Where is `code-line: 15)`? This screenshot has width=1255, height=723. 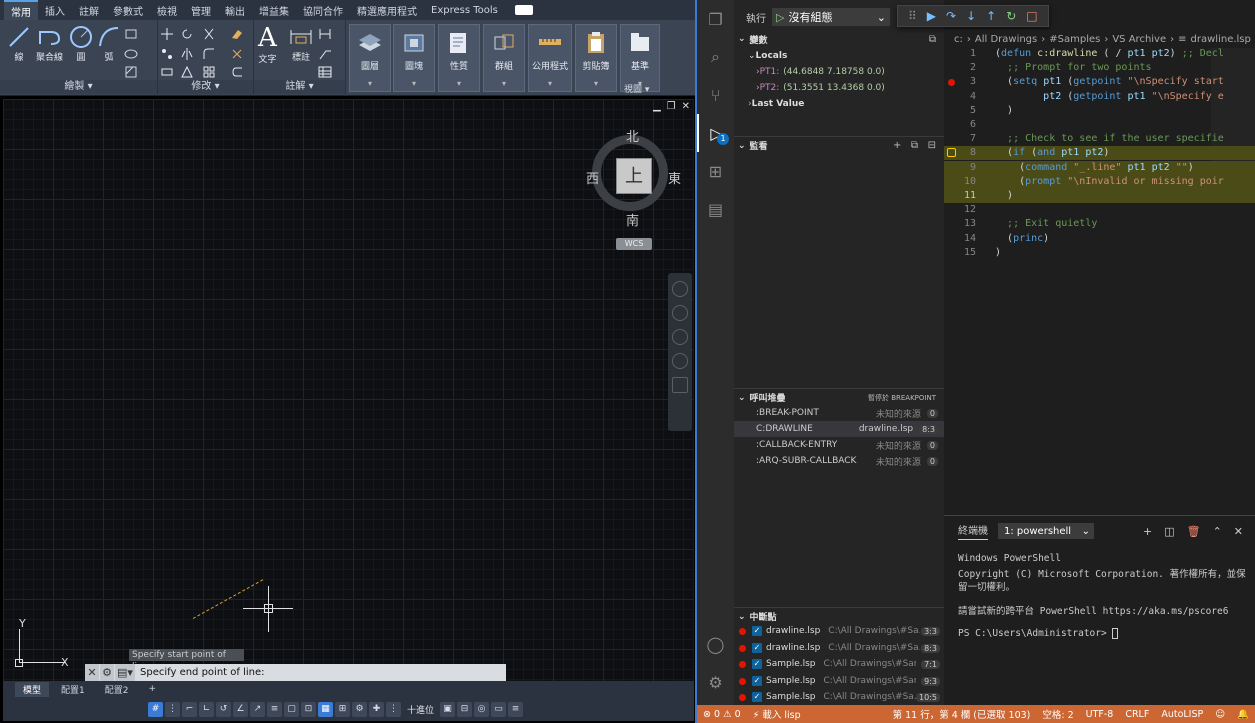
code-line: 15) is located at coordinates (1099, 253).